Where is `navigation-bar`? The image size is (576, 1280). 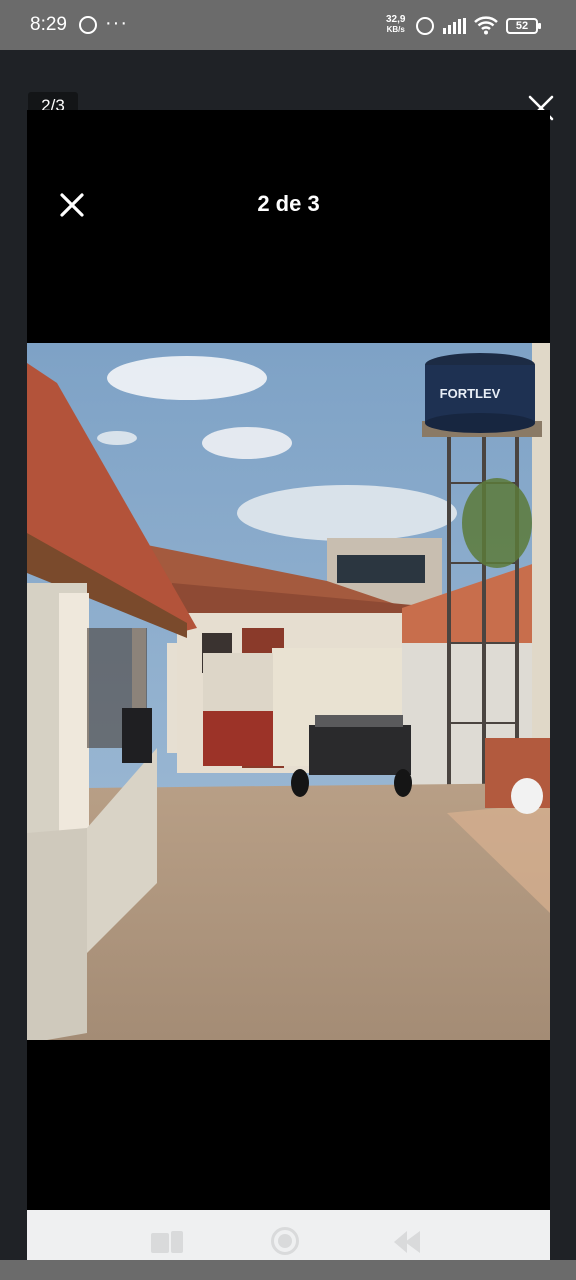 navigation-bar is located at coordinates (288, 1235).